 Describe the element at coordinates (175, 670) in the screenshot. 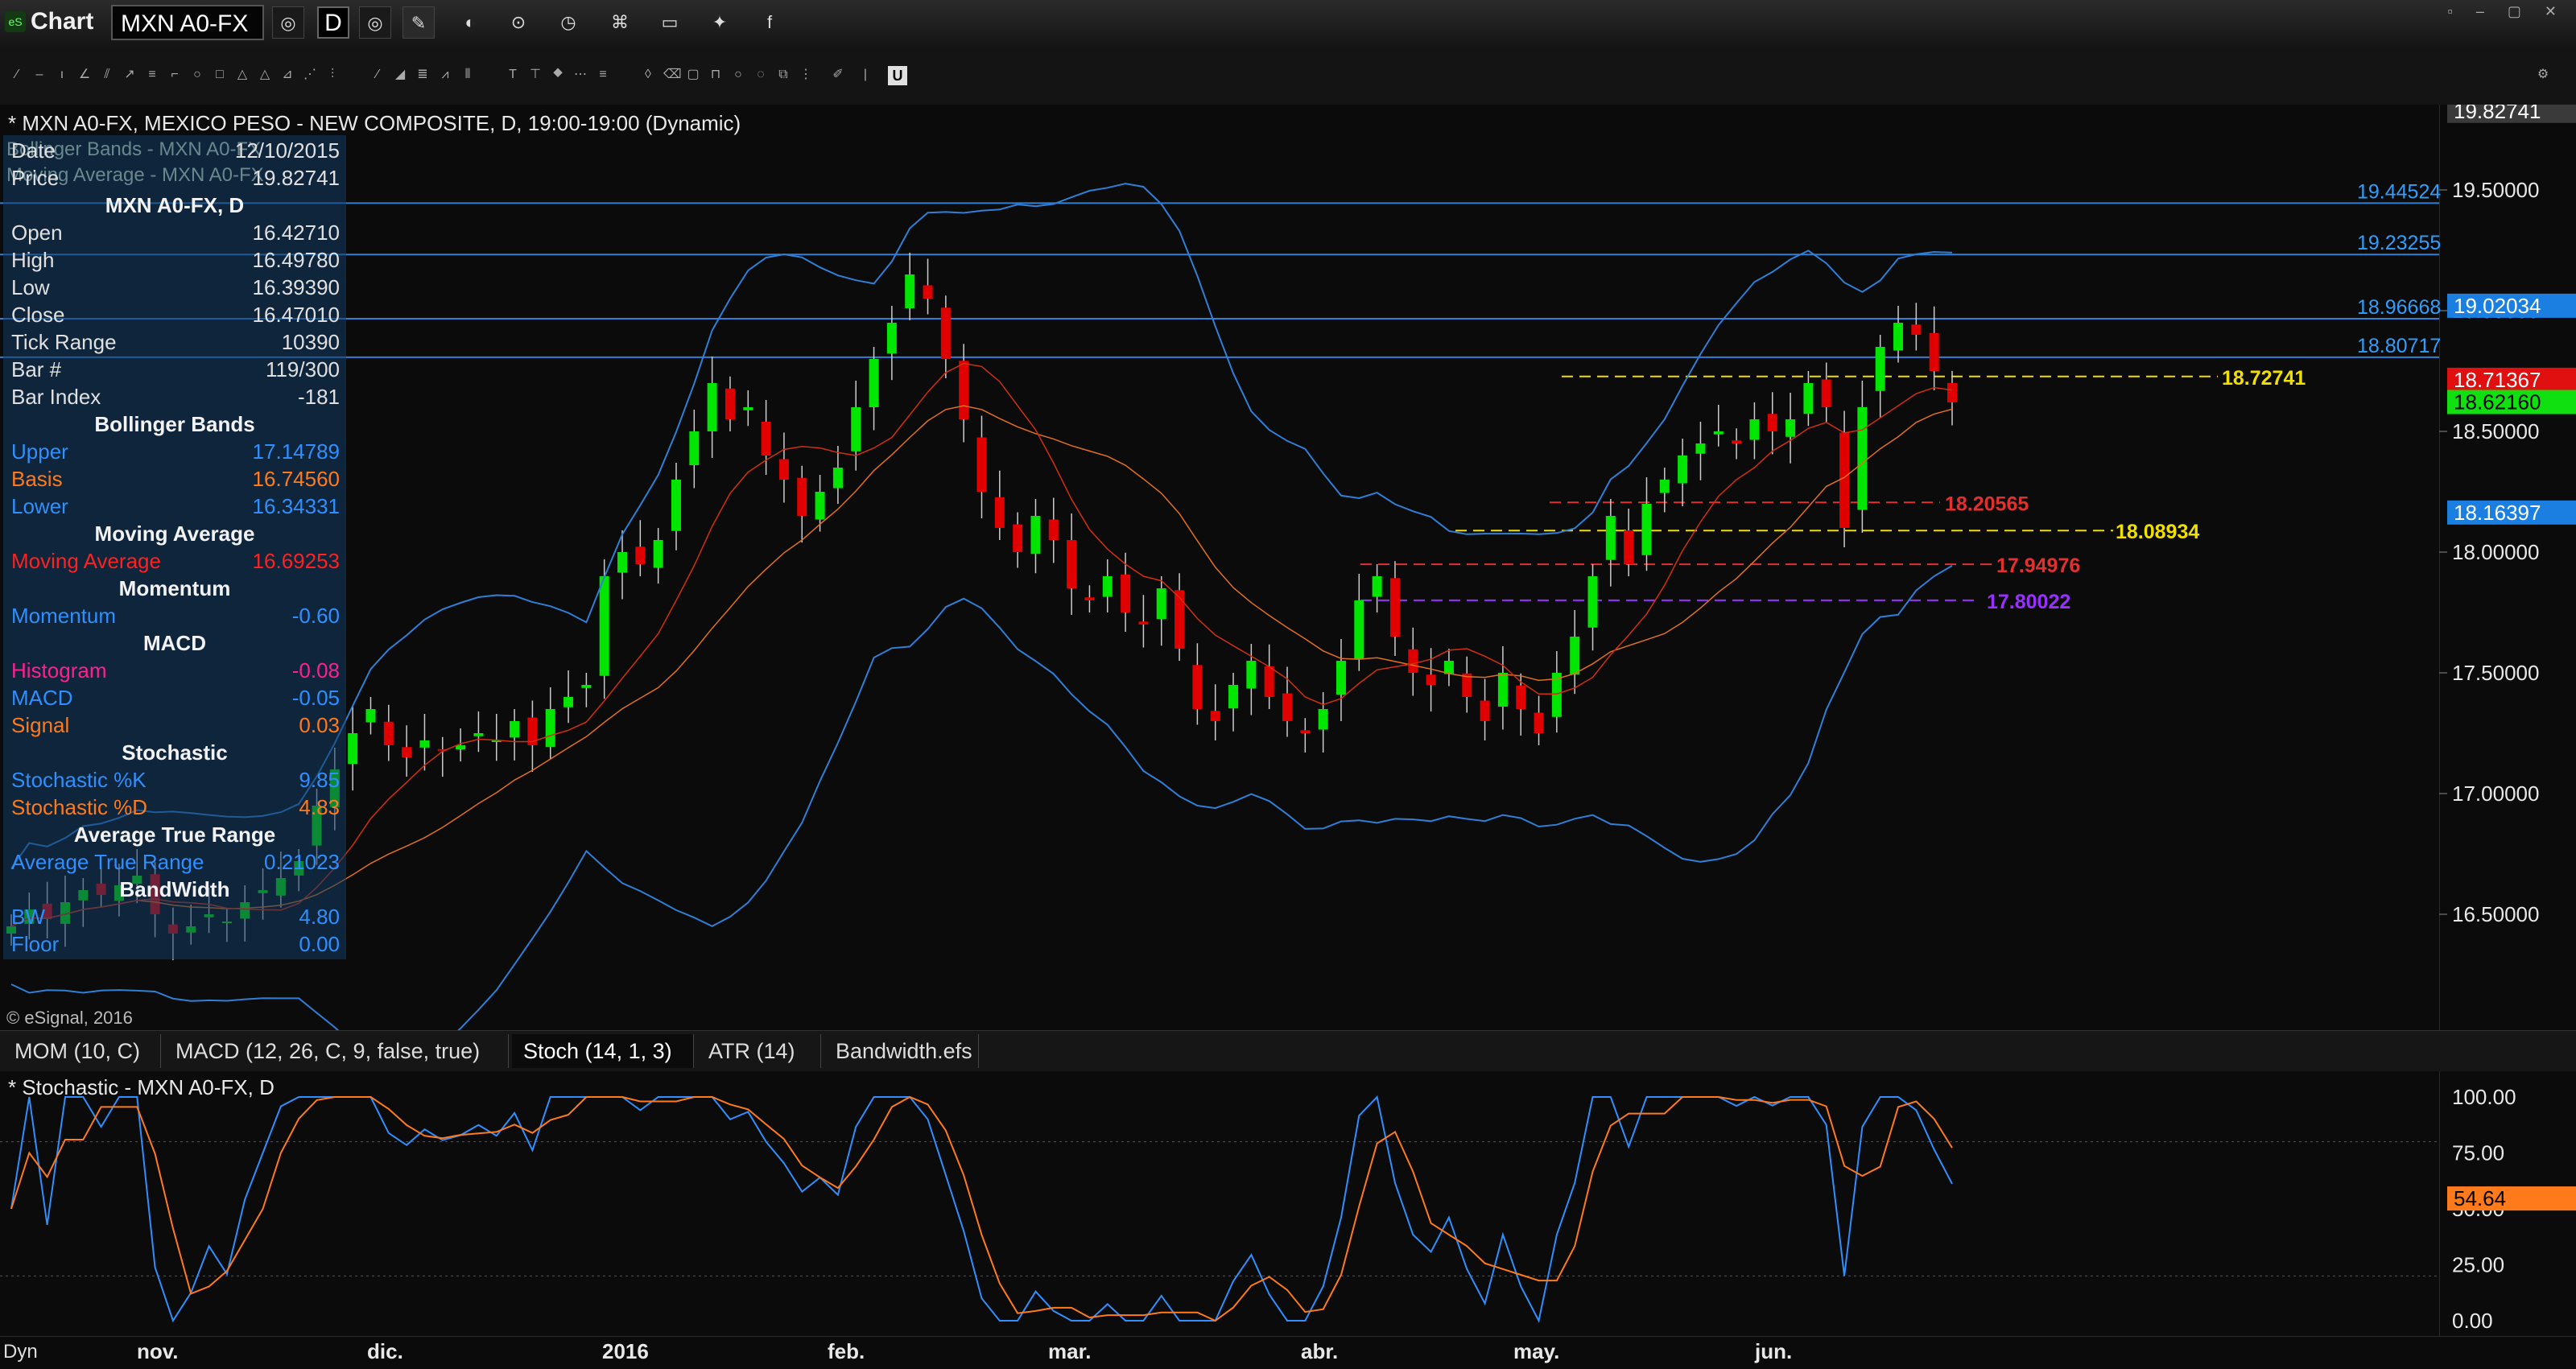

I see `dw-histogram: Histogram -0.08` at that location.